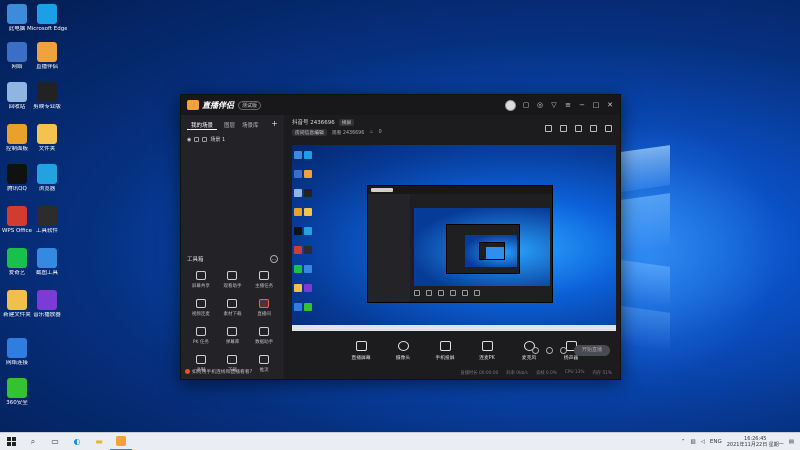 Image resolution: width=800 pixels, height=450 pixels. What do you see at coordinates (233, 308) in the screenshot?
I see `toolbox-item: 素材下载` at bounding box center [233, 308].